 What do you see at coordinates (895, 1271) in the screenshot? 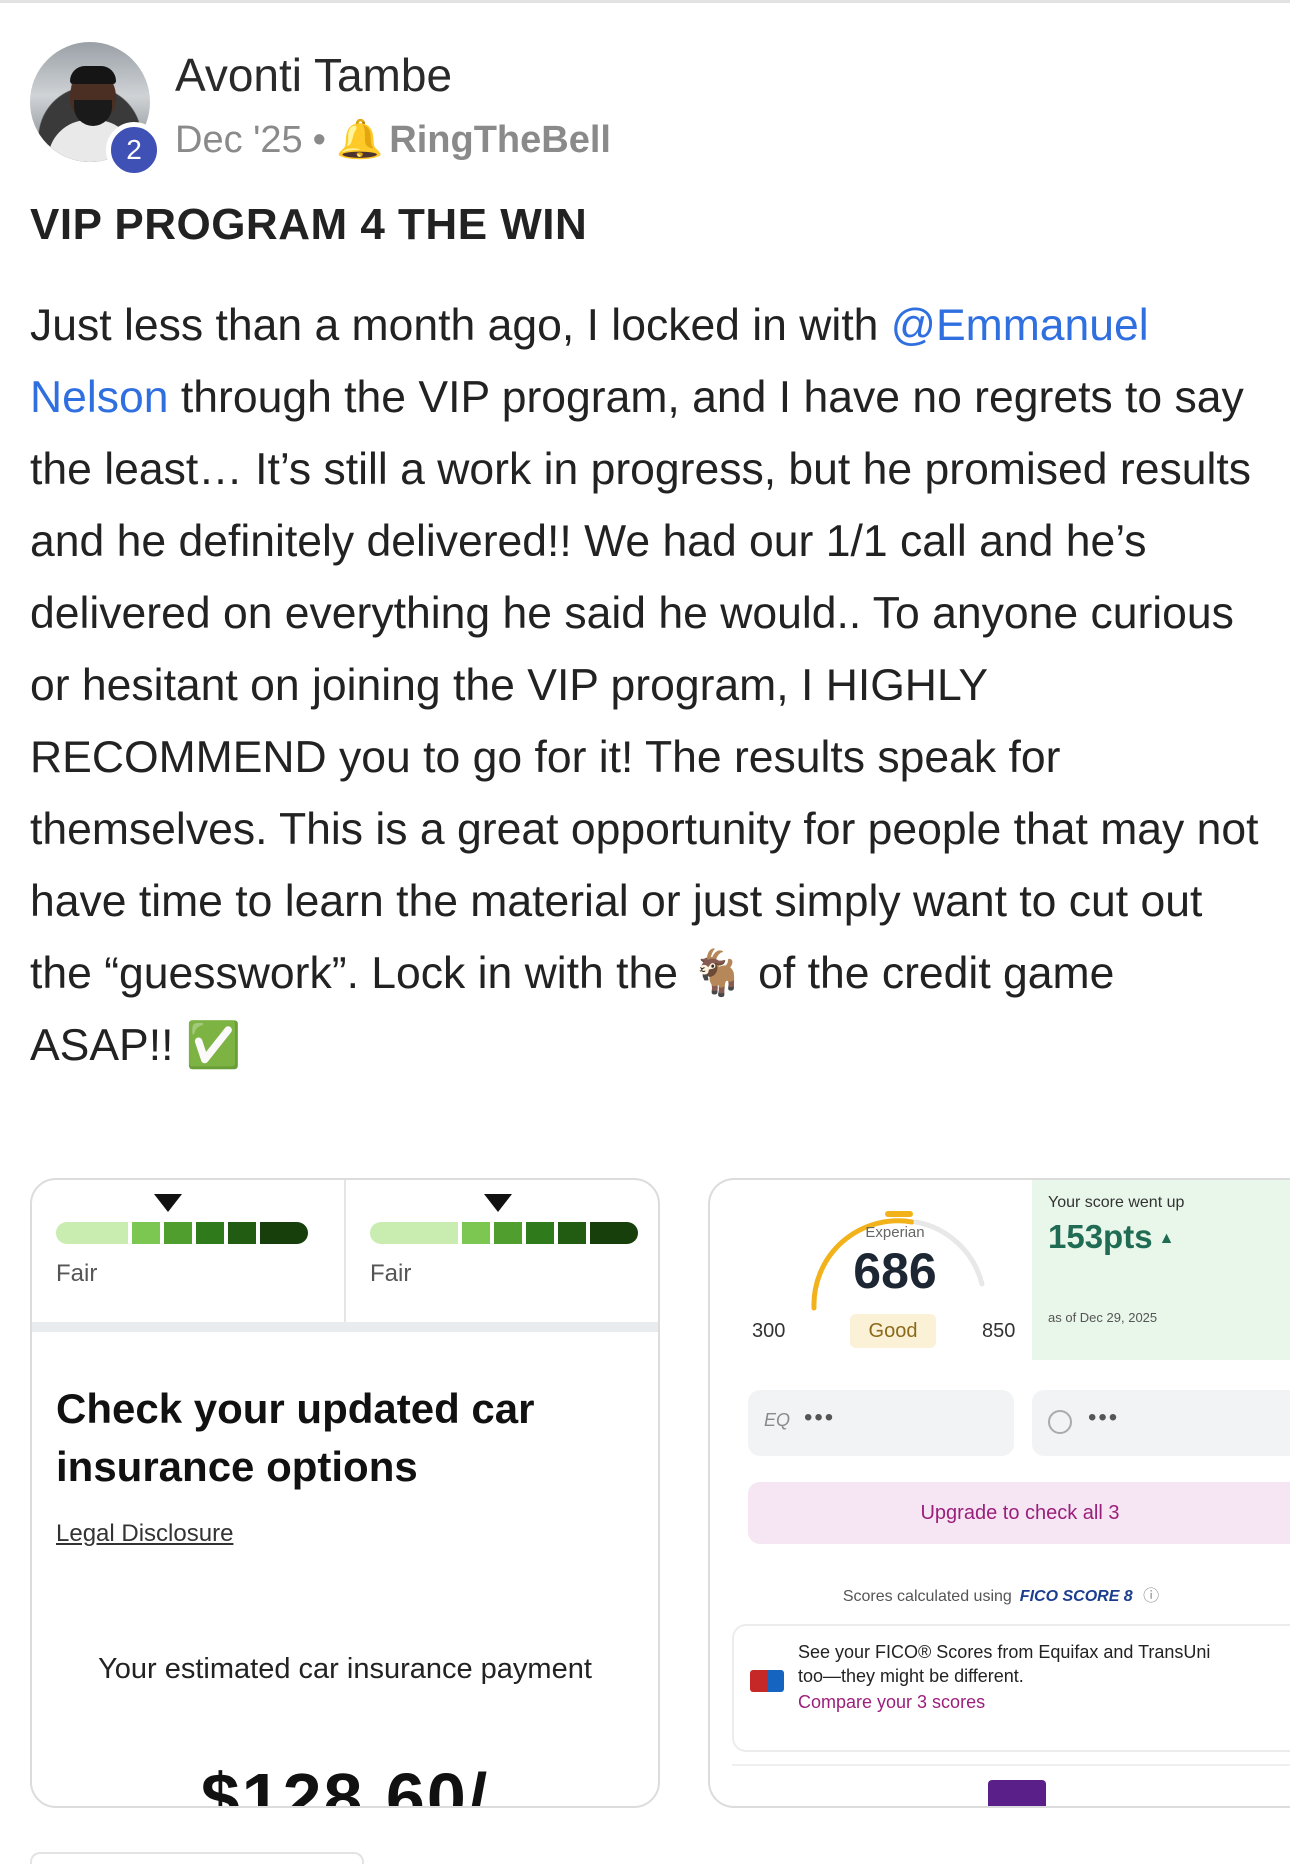
I see `credit-score: 686` at bounding box center [895, 1271].